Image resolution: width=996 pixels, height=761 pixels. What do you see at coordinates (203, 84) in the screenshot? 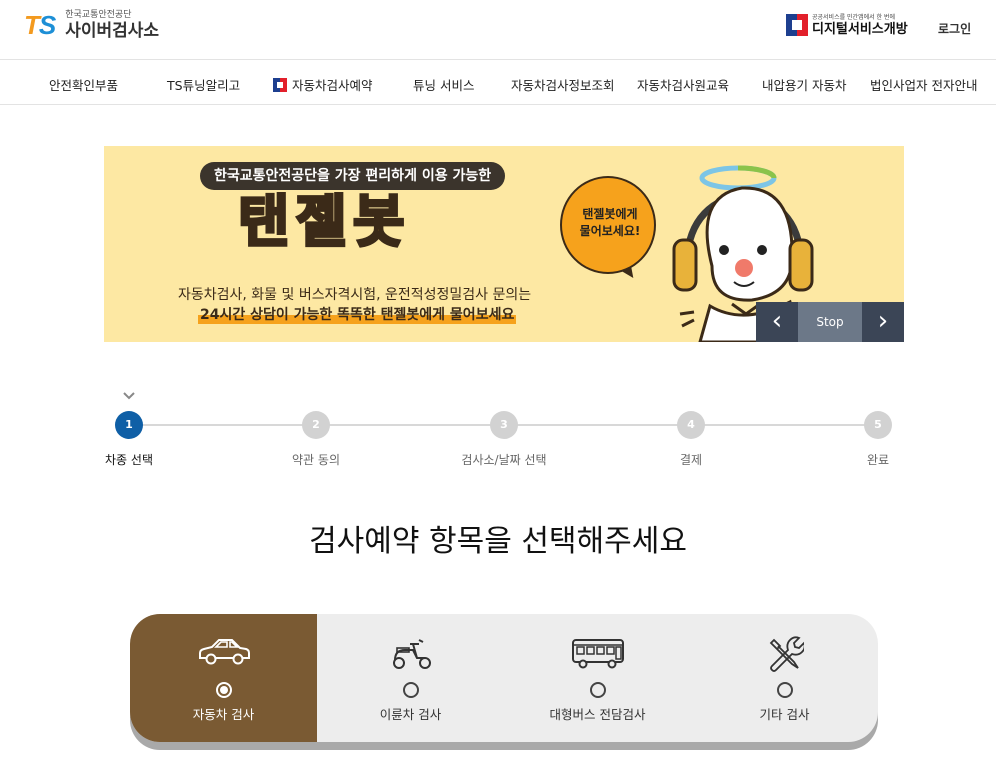
I see `nav-item-ts-tuning: TS튜닝알리고` at bounding box center [203, 84].